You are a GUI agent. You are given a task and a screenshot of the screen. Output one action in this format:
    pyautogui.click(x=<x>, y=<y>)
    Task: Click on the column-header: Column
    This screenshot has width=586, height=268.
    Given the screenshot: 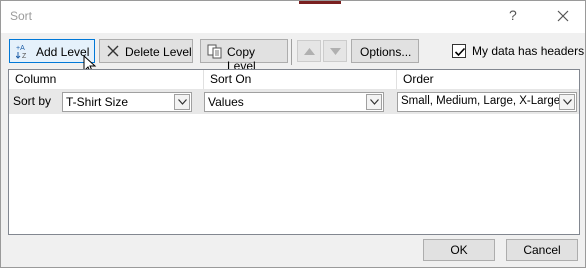 What is the action you would take?
    pyautogui.click(x=106, y=80)
    